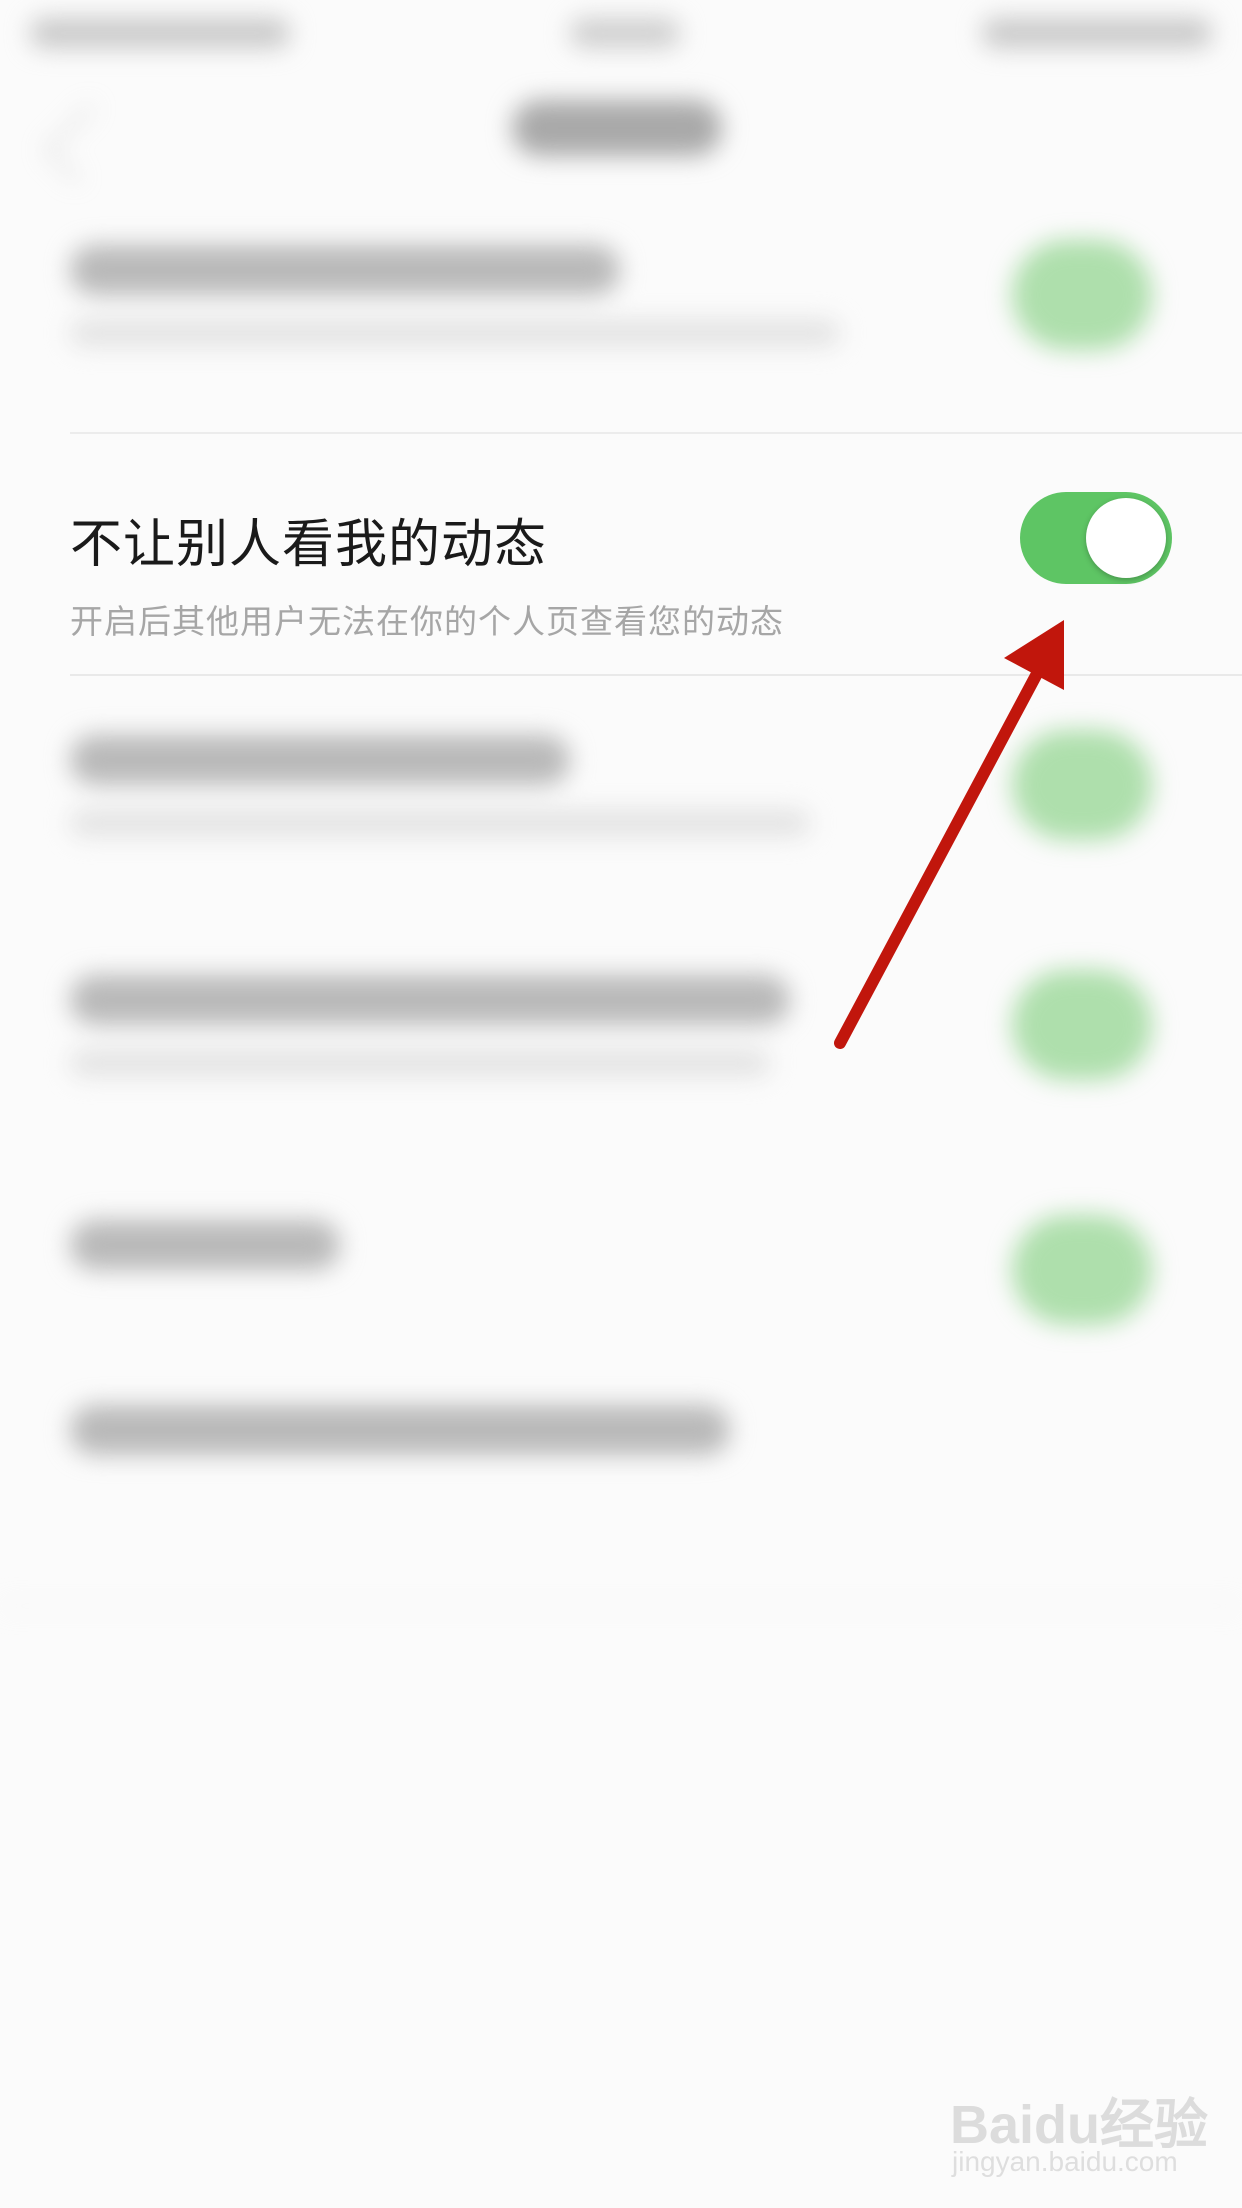  What do you see at coordinates (427, 621) in the screenshot?
I see `setting-subtitle: 开启后其他用户无法在你的个人页查看您的动态` at bounding box center [427, 621].